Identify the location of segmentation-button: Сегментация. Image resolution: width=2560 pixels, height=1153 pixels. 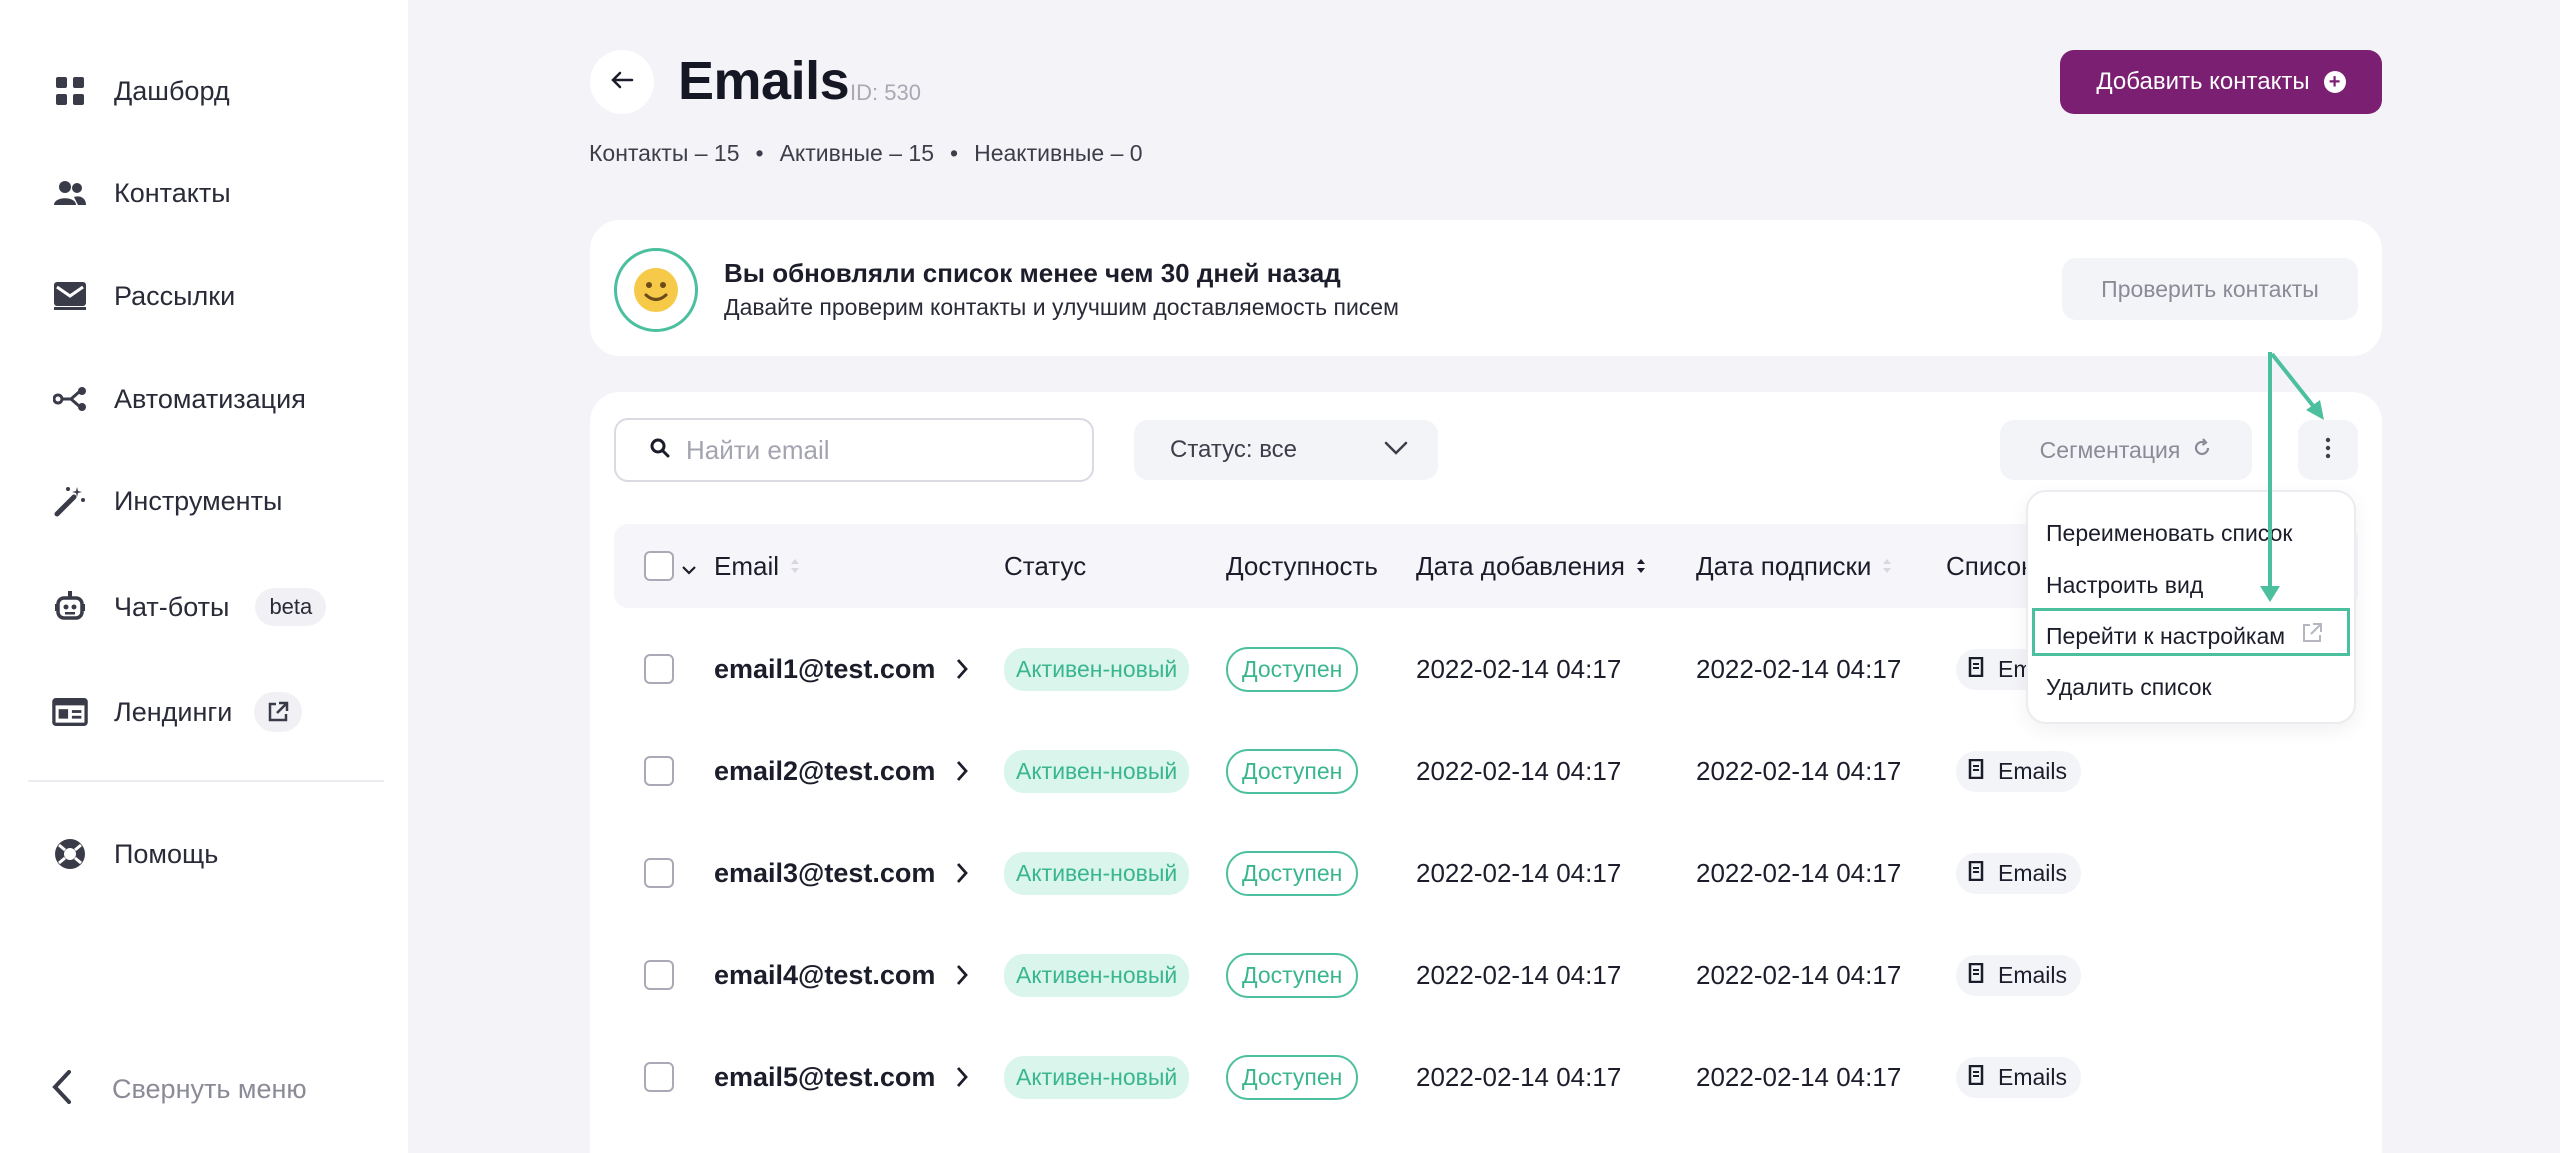
(2126, 450).